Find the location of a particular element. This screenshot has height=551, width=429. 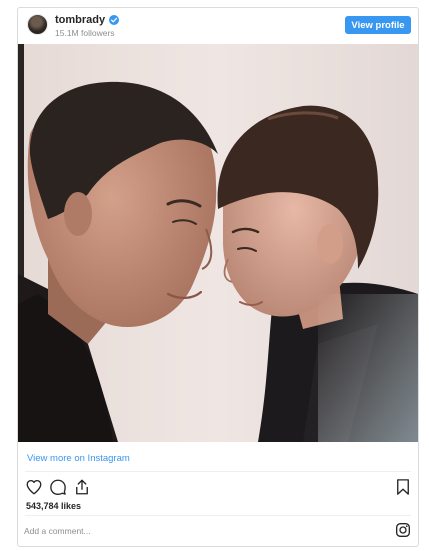

comment-input is located at coordinates (204, 531).